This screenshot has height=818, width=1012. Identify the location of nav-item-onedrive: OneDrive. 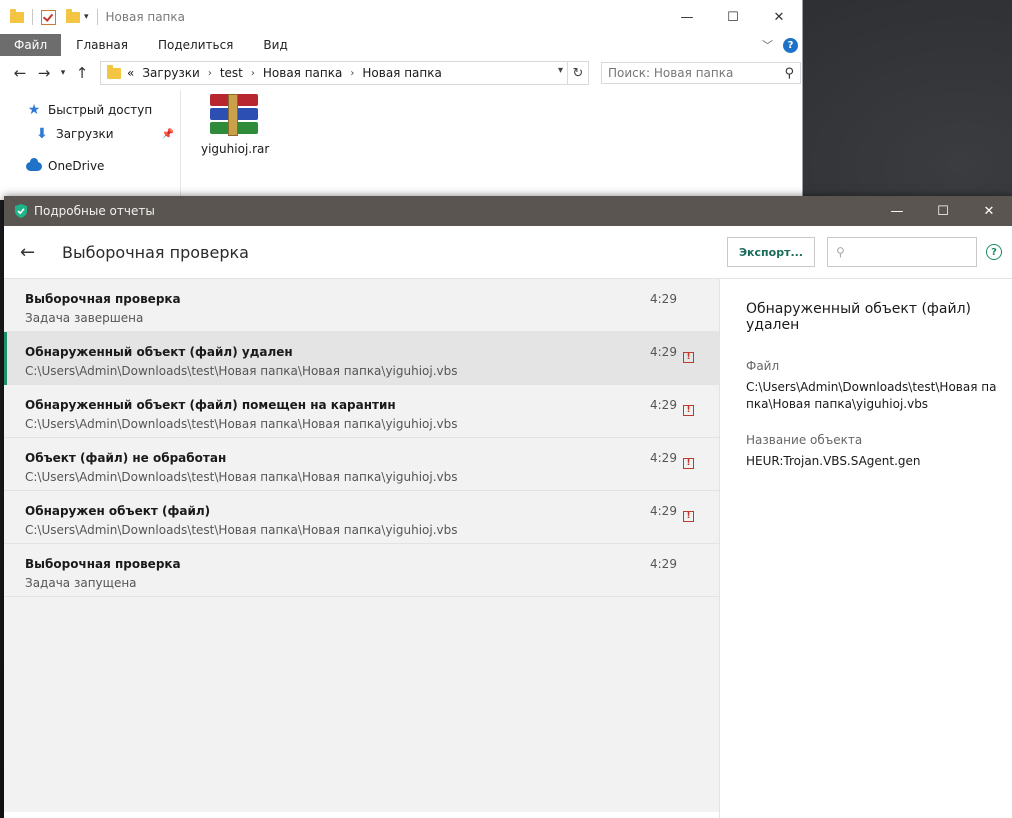
(90, 166).